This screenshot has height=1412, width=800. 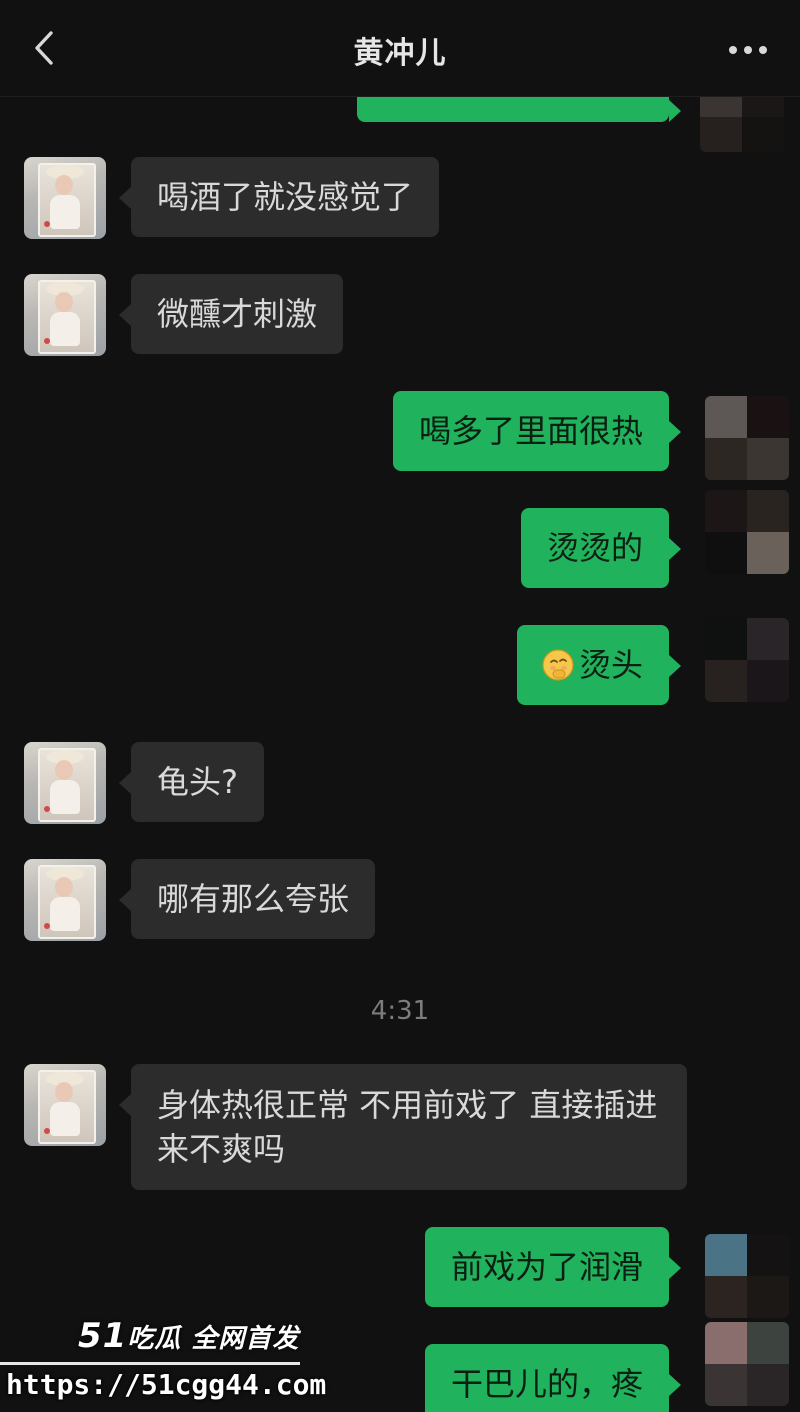 I want to click on more-dots-icon, so click(x=748, y=50).